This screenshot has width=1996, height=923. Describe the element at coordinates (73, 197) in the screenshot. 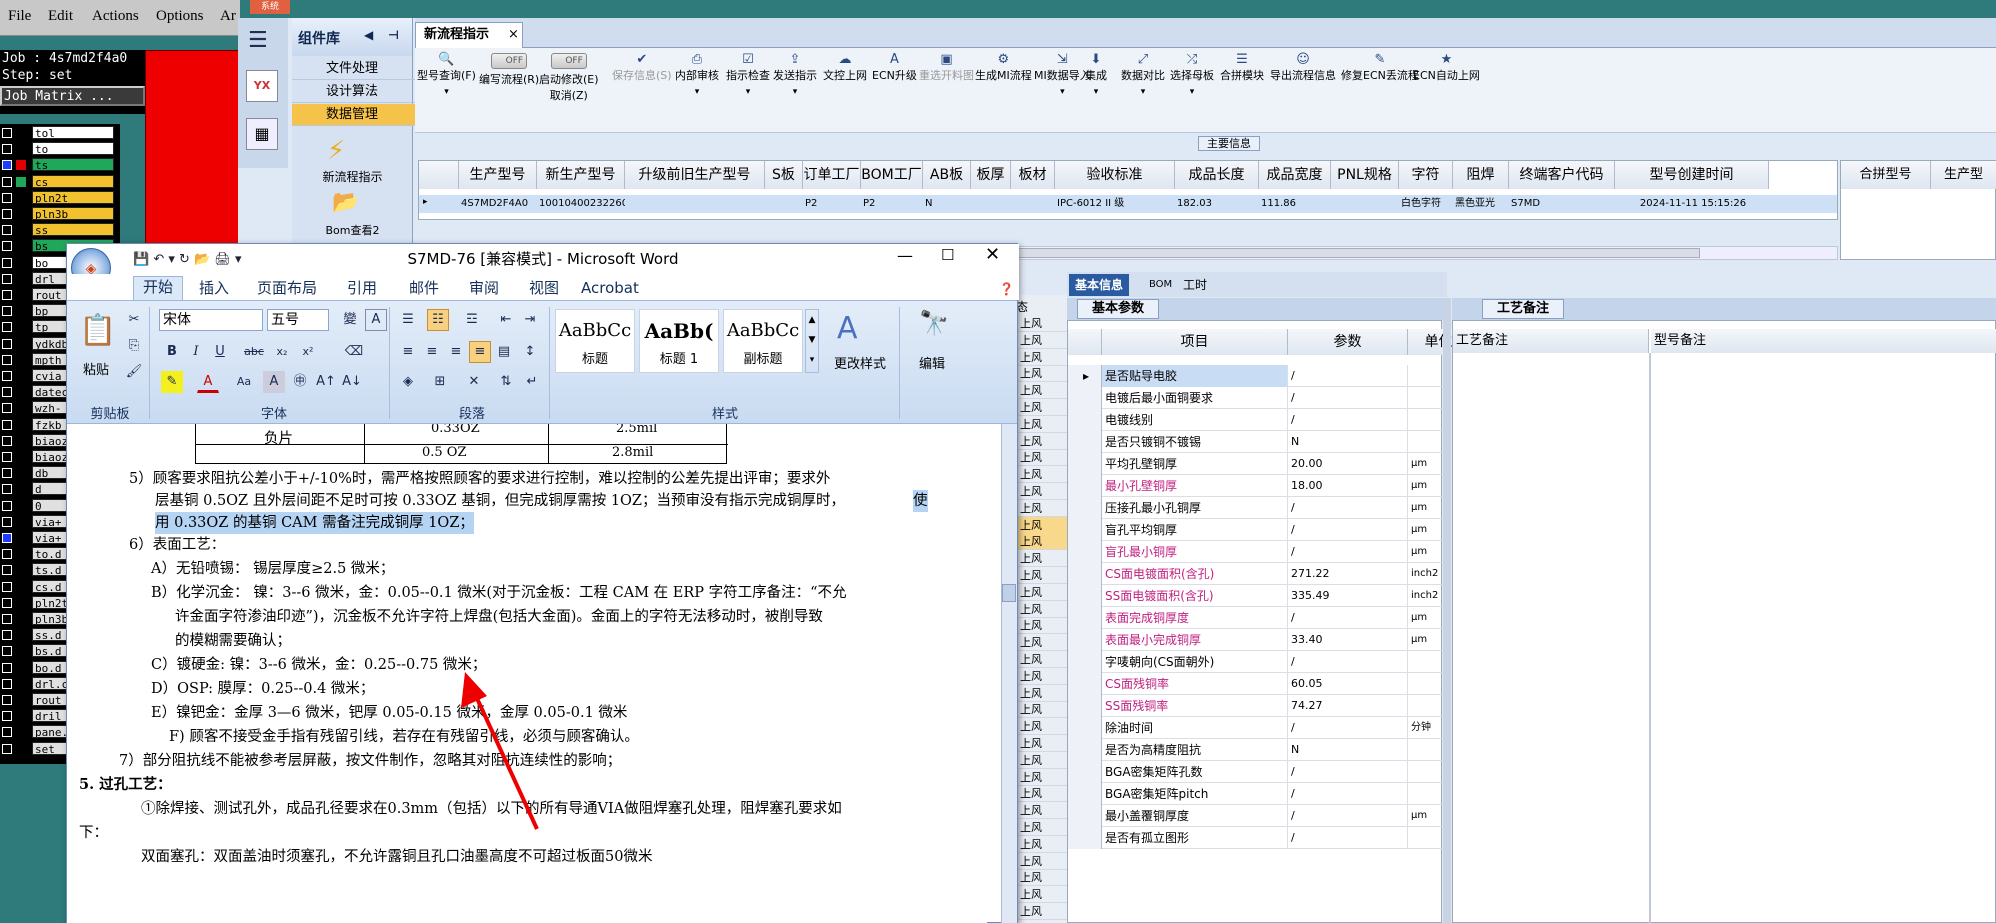

I see `layer-name: pln2t` at that location.